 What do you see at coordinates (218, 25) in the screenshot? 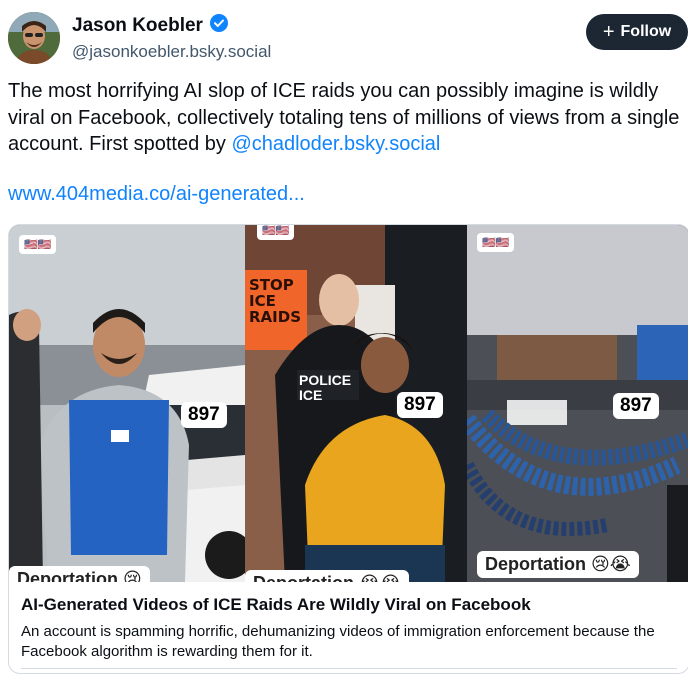
I see `verified-badge-icon` at bounding box center [218, 25].